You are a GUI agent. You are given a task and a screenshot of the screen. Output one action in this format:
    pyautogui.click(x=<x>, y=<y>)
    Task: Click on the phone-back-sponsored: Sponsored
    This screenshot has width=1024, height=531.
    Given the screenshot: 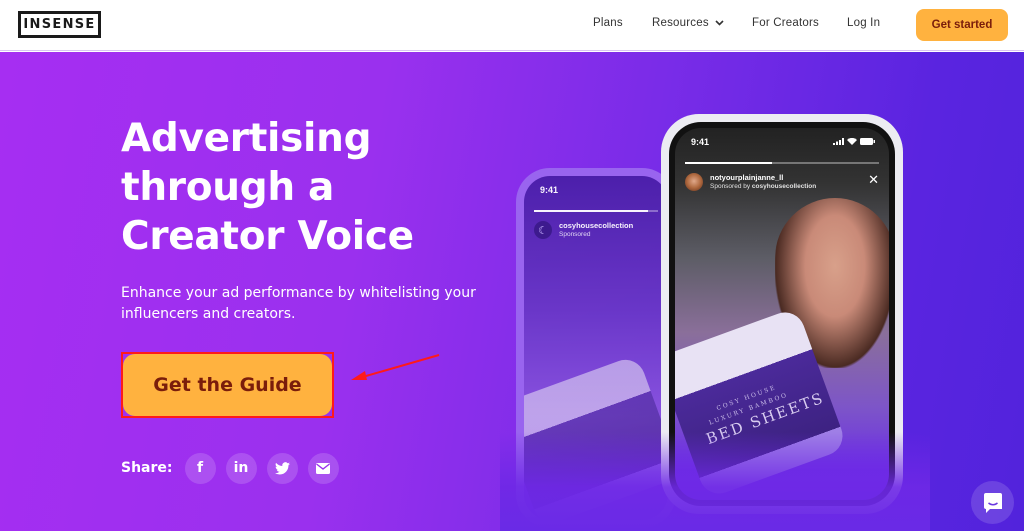 What is the action you would take?
    pyautogui.click(x=575, y=234)
    